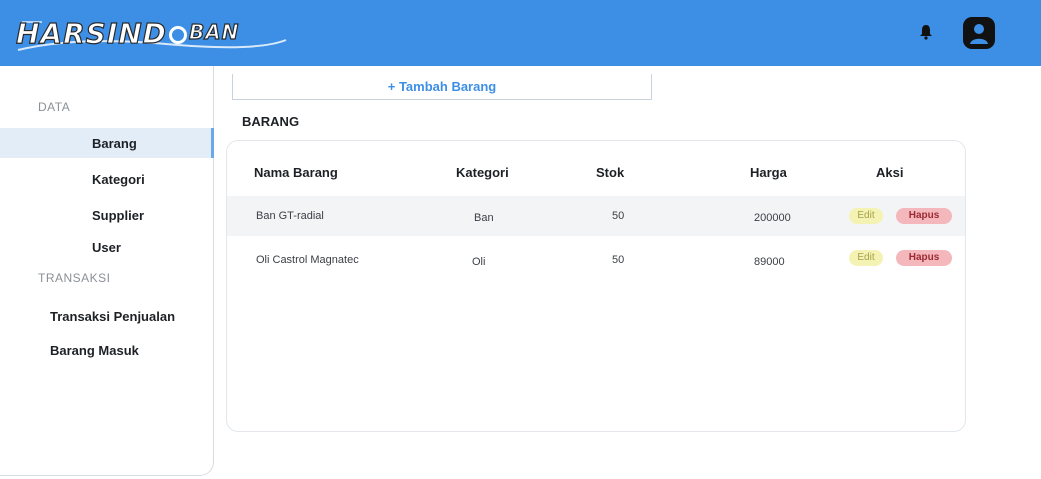 This screenshot has width=1041, height=479. What do you see at coordinates (177, 35) in the screenshot?
I see `logo-tire-mark` at bounding box center [177, 35].